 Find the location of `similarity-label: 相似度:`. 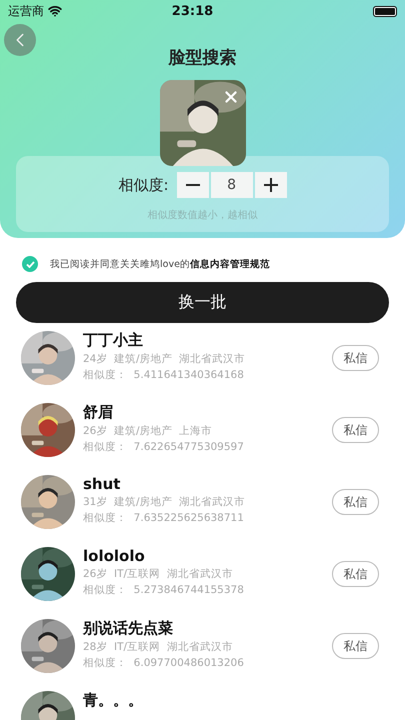

similarity-label: 相似度: is located at coordinates (143, 185).